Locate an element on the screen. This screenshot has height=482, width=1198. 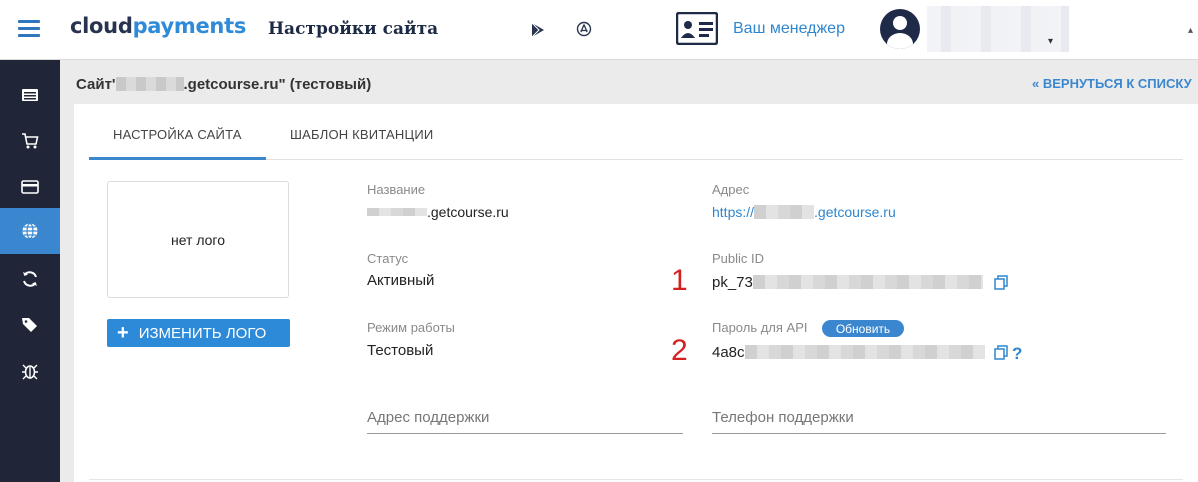
logo-part-cloud: cloud is located at coordinates (101, 26).